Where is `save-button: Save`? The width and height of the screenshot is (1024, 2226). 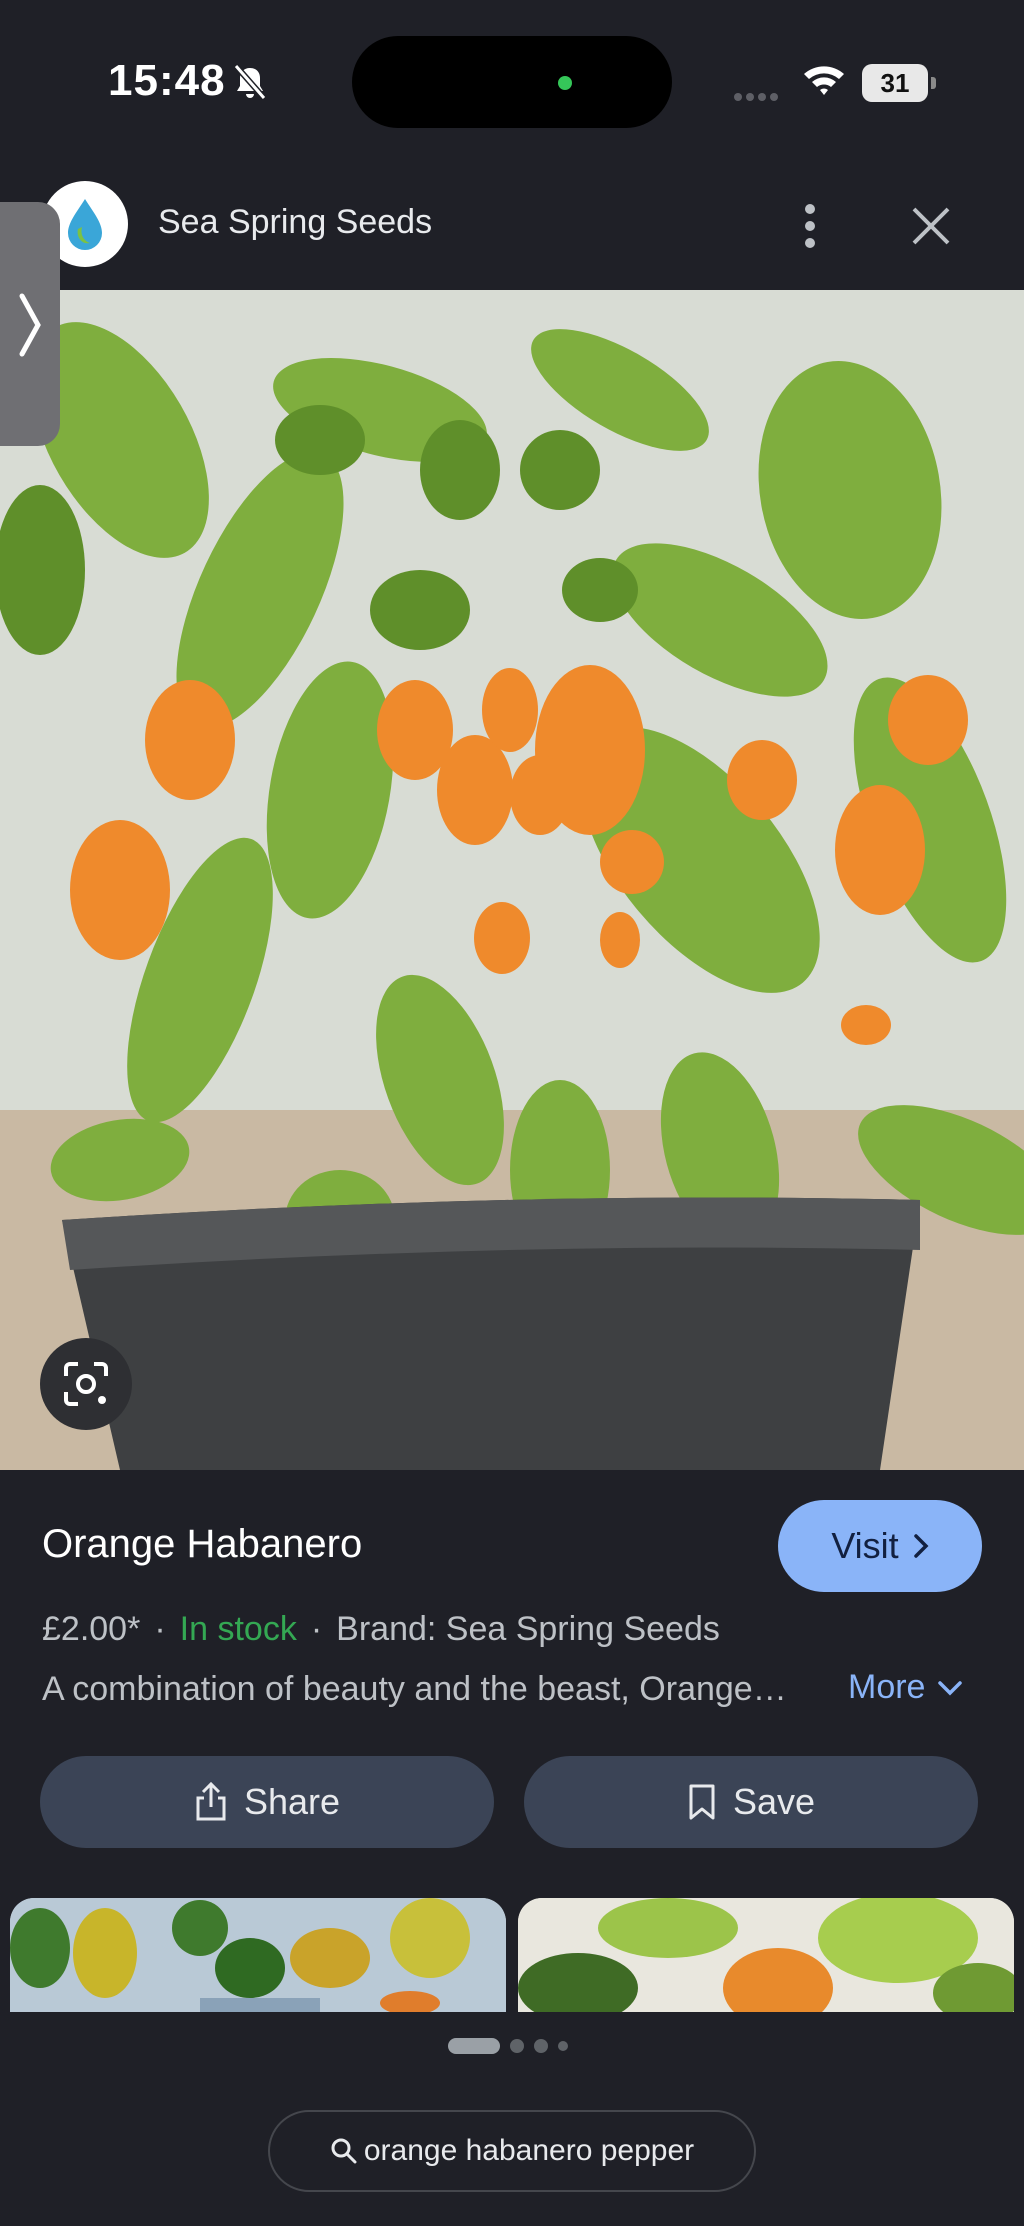 save-button: Save is located at coordinates (751, 1802).